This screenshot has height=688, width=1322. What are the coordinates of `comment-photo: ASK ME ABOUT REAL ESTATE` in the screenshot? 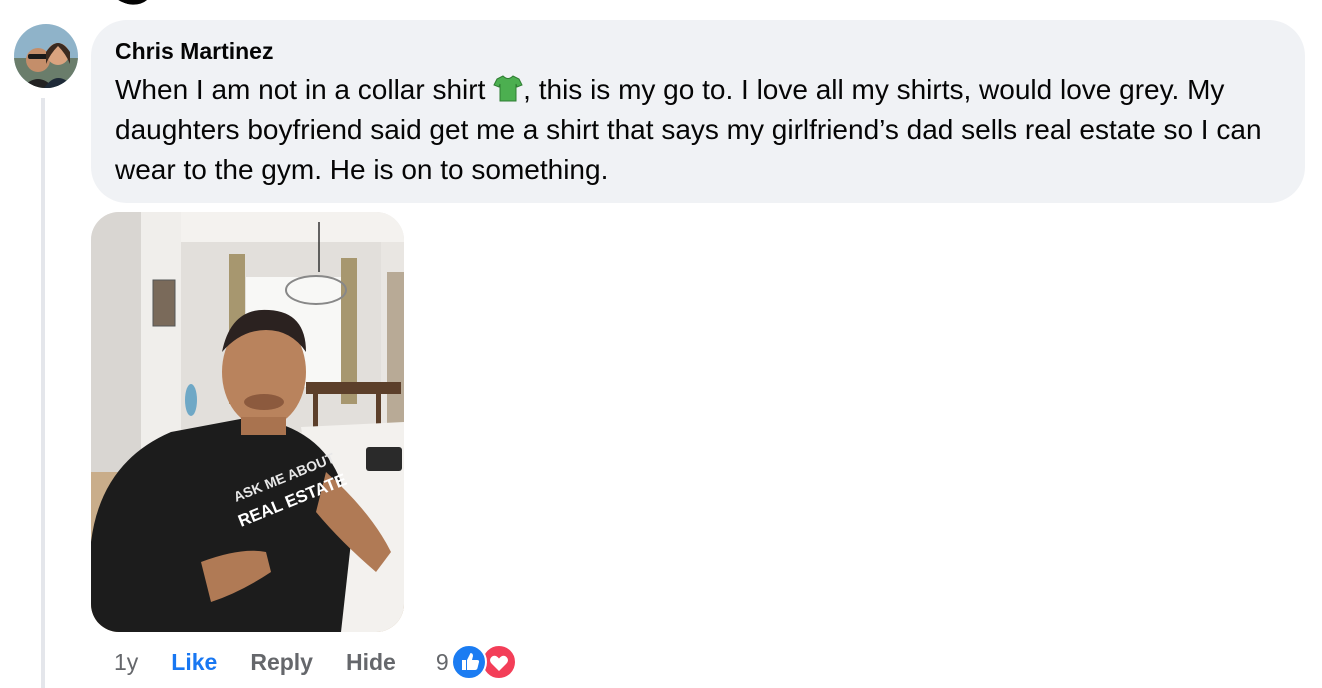 It's located at (247, 422).